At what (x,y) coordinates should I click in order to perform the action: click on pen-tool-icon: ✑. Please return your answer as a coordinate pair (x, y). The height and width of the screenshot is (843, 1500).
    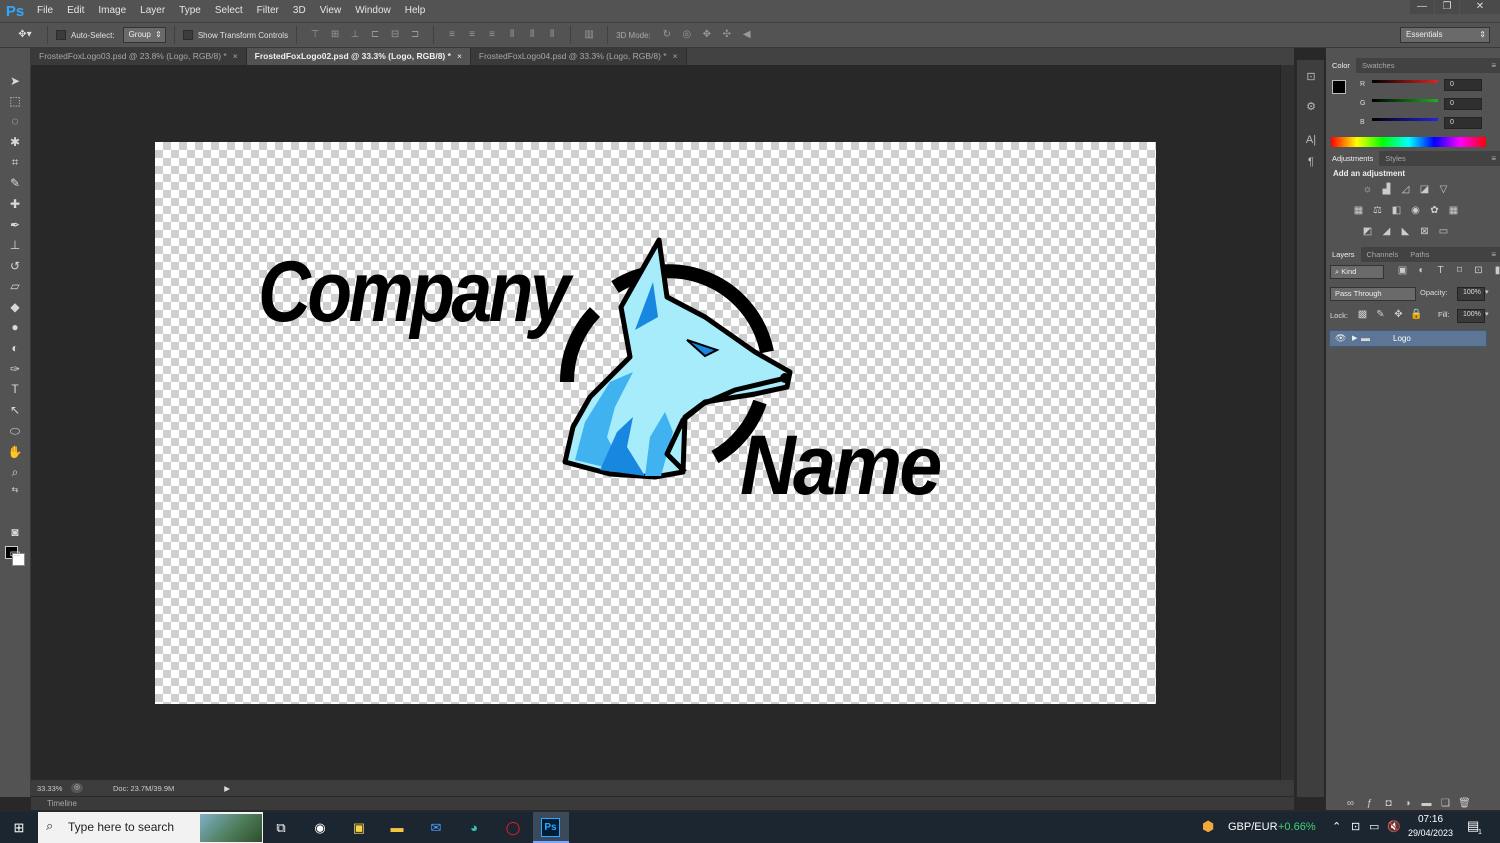
    Looking at the image, I should click on (15, 369).